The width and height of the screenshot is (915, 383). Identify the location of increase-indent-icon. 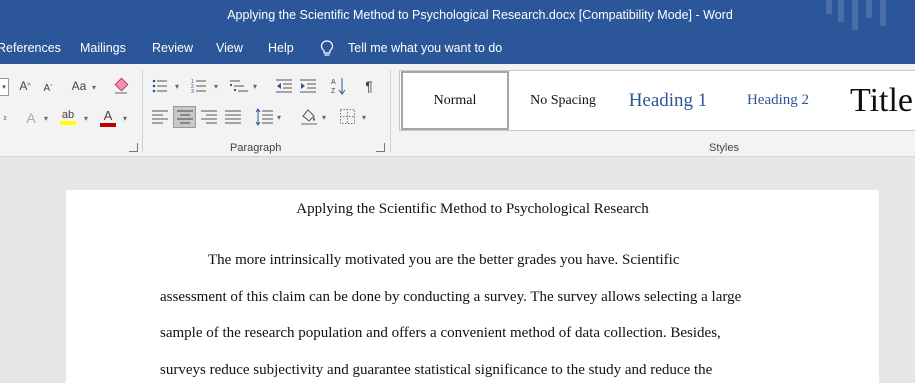
(308, 86).